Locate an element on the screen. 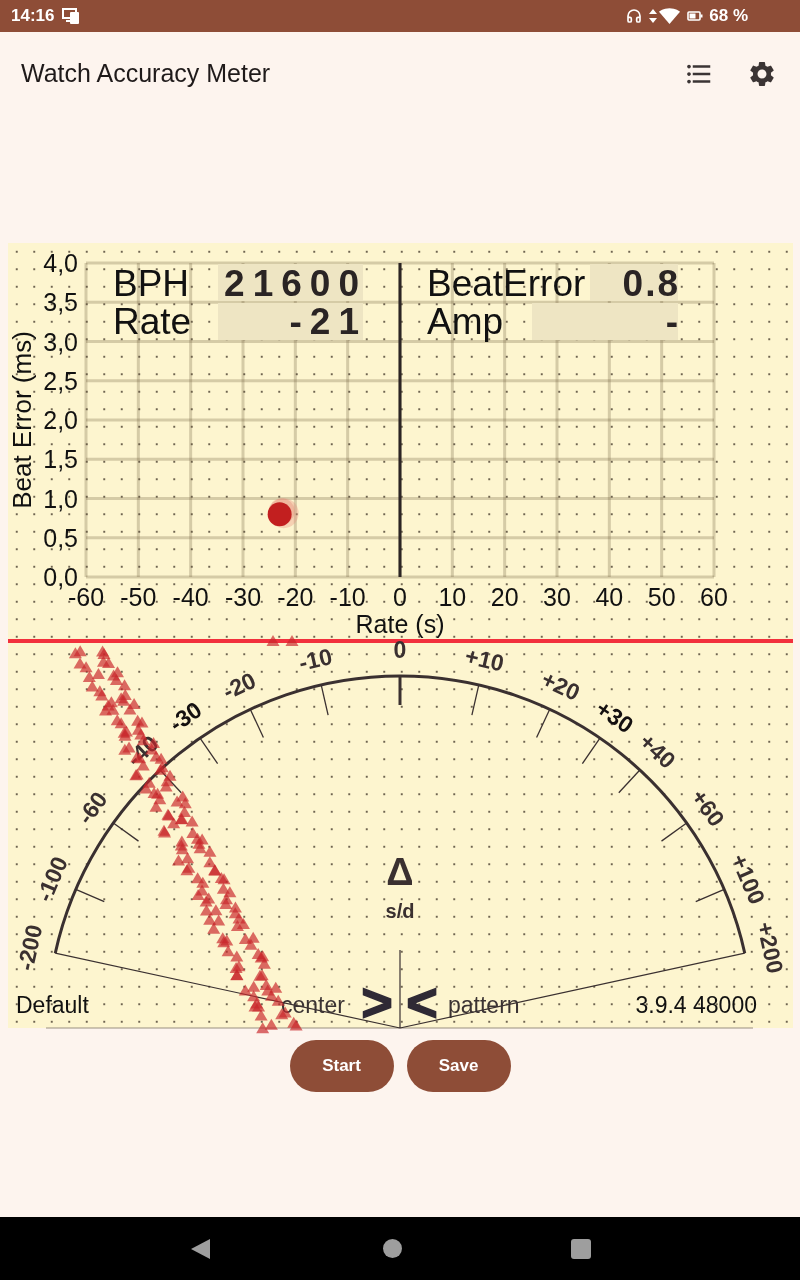  action-button: Save is located at coordinates (458, 1066).